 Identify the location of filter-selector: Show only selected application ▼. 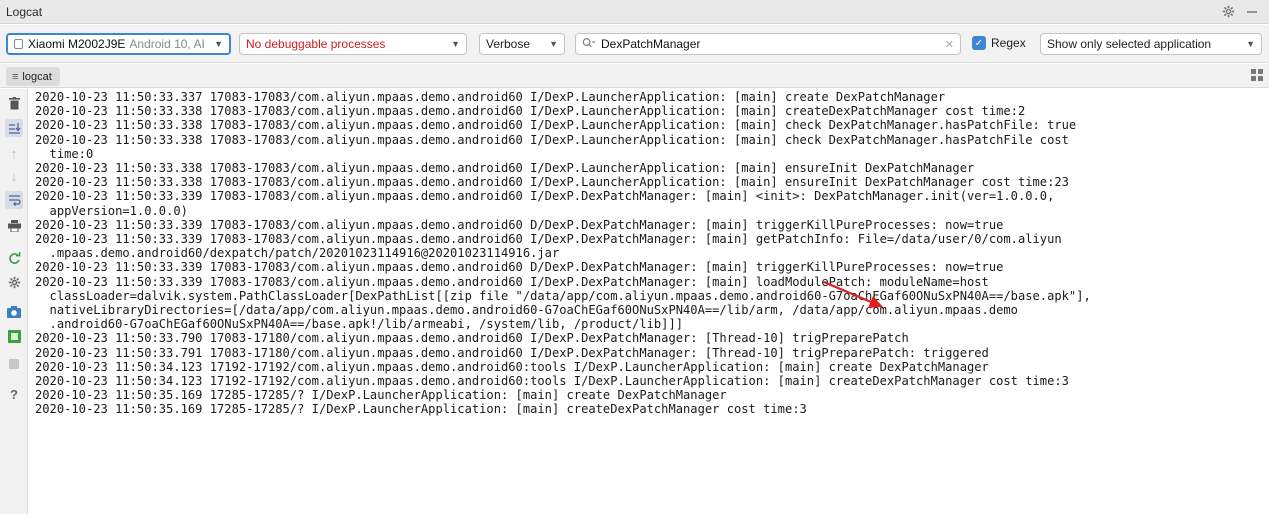
(1151, 44).